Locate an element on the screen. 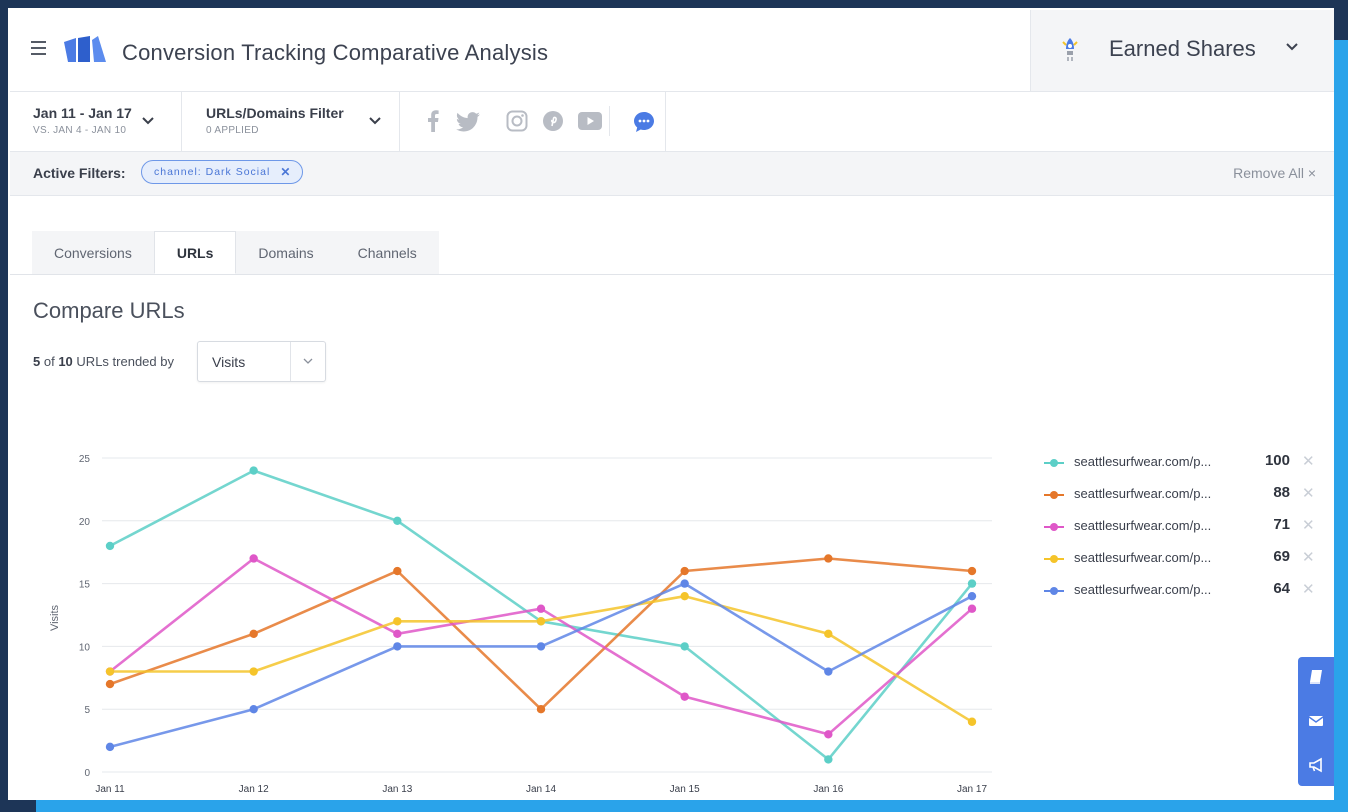 The image size is (1348, 812). book-icon is located at coordinates (1316, 677).